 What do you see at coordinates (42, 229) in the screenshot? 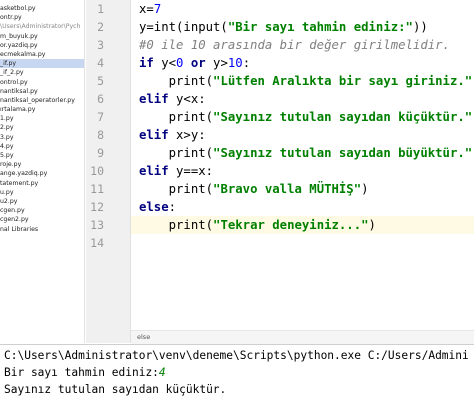
I see `project-file-item: nal Libraries` at bounding box center [42, 229].